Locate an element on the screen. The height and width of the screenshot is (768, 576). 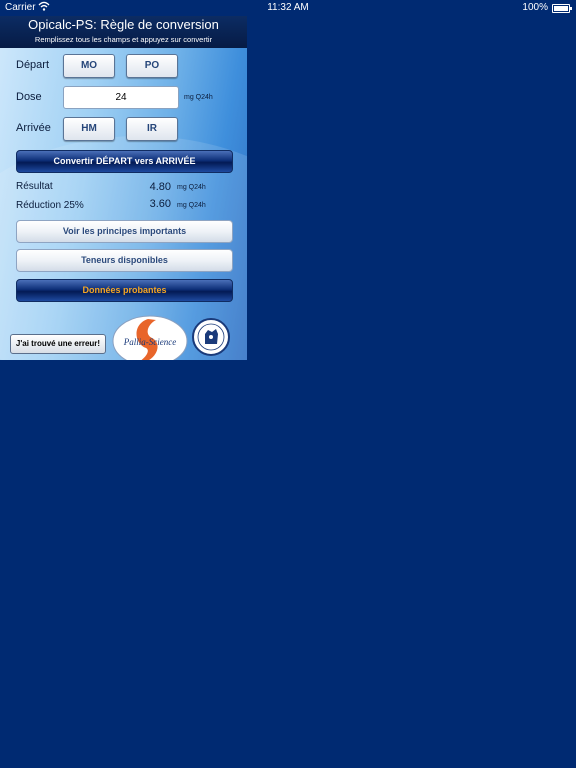
page-title: Opicalc-PS: Règle de conversion is located at coordinates (123, 24).